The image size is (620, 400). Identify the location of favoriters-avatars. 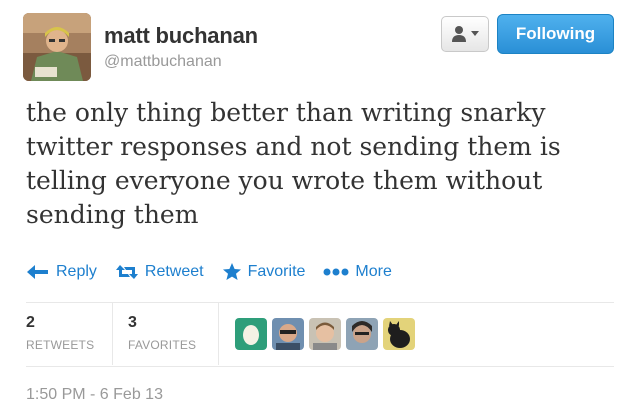
(325, 334).